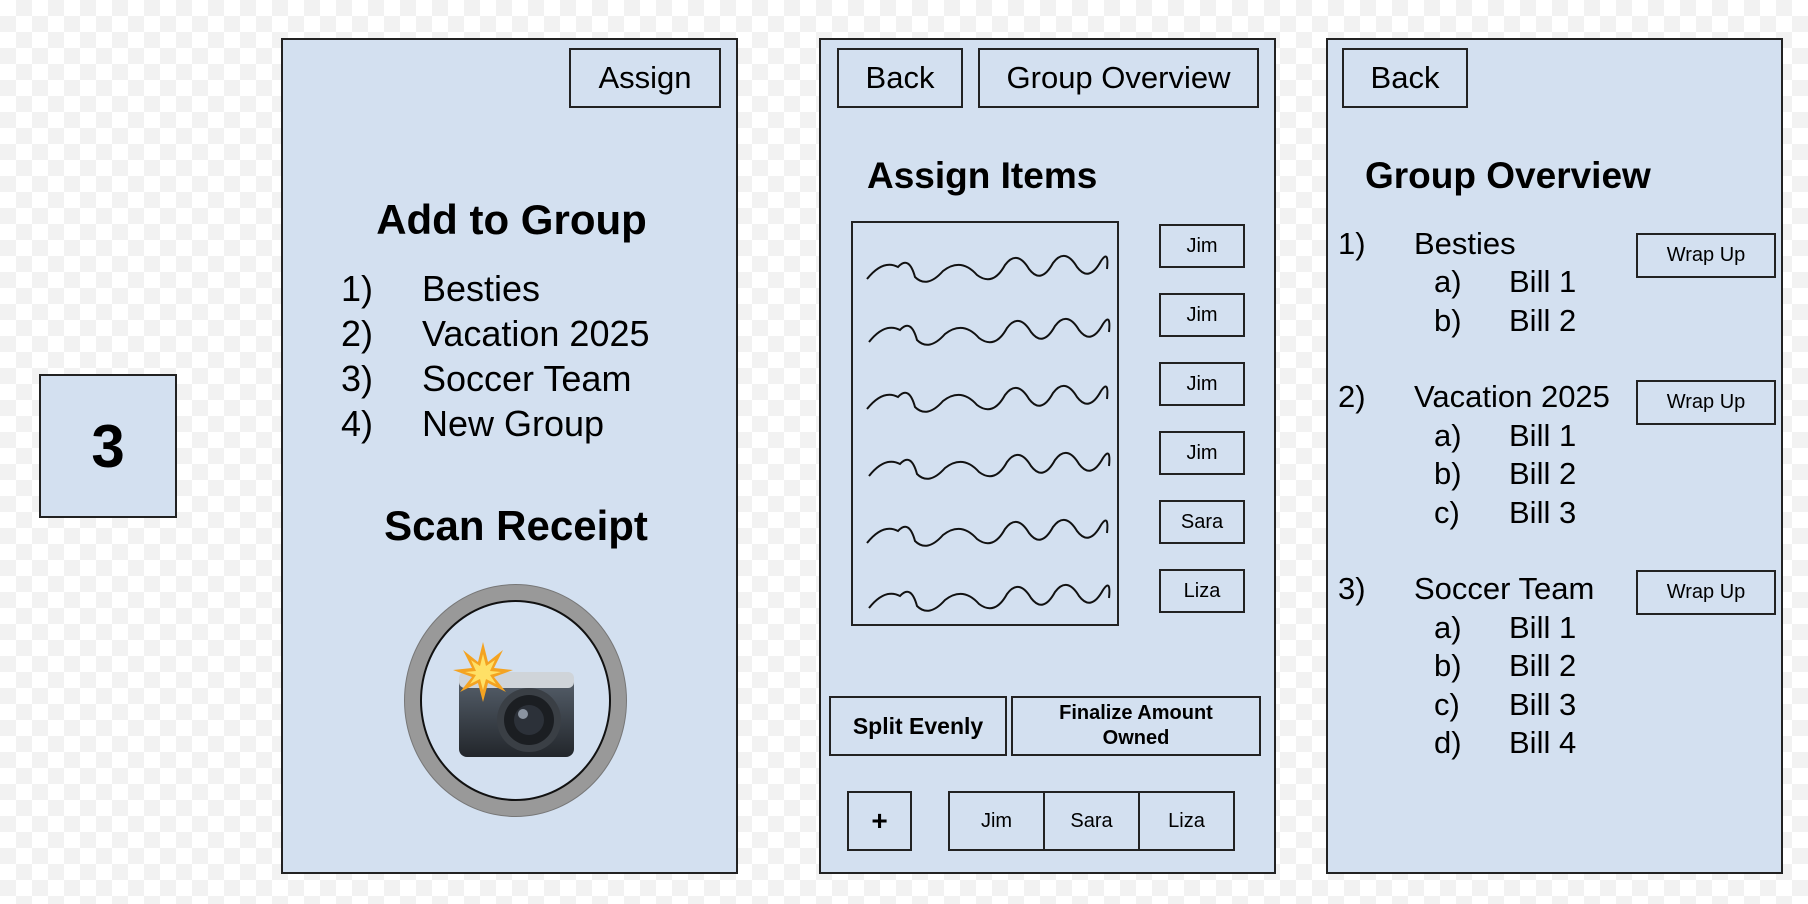 Image resolution: width=1808 pixels, height=904 pixels. Describe the element at coordinates (1091, 821) in the screenshot. I see `member-tab-sara: Sara` at that location.